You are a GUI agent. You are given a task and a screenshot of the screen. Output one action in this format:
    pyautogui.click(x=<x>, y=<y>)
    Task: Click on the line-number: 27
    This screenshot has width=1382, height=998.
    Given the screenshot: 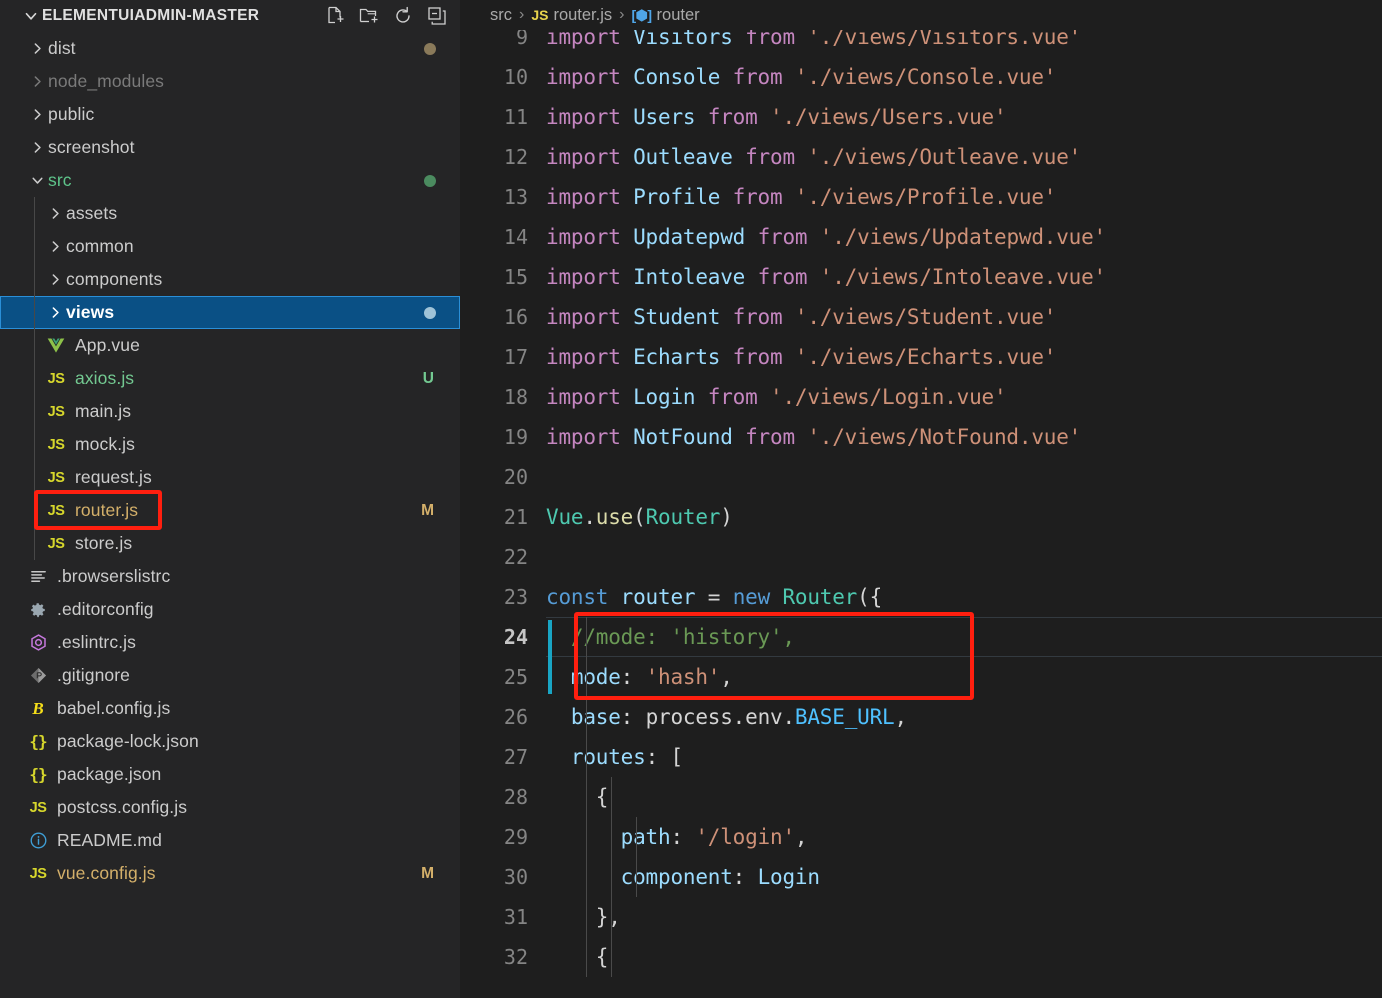 What is the action you would take?
    pyautogui.click(x=515, y=757)
    